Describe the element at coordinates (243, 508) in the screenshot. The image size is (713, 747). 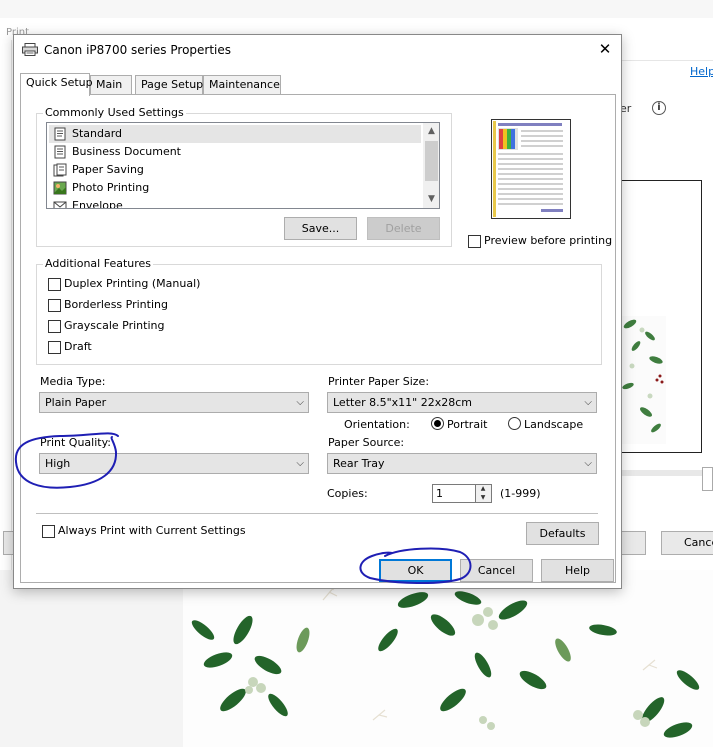
I see `annotation-layer` at that location.